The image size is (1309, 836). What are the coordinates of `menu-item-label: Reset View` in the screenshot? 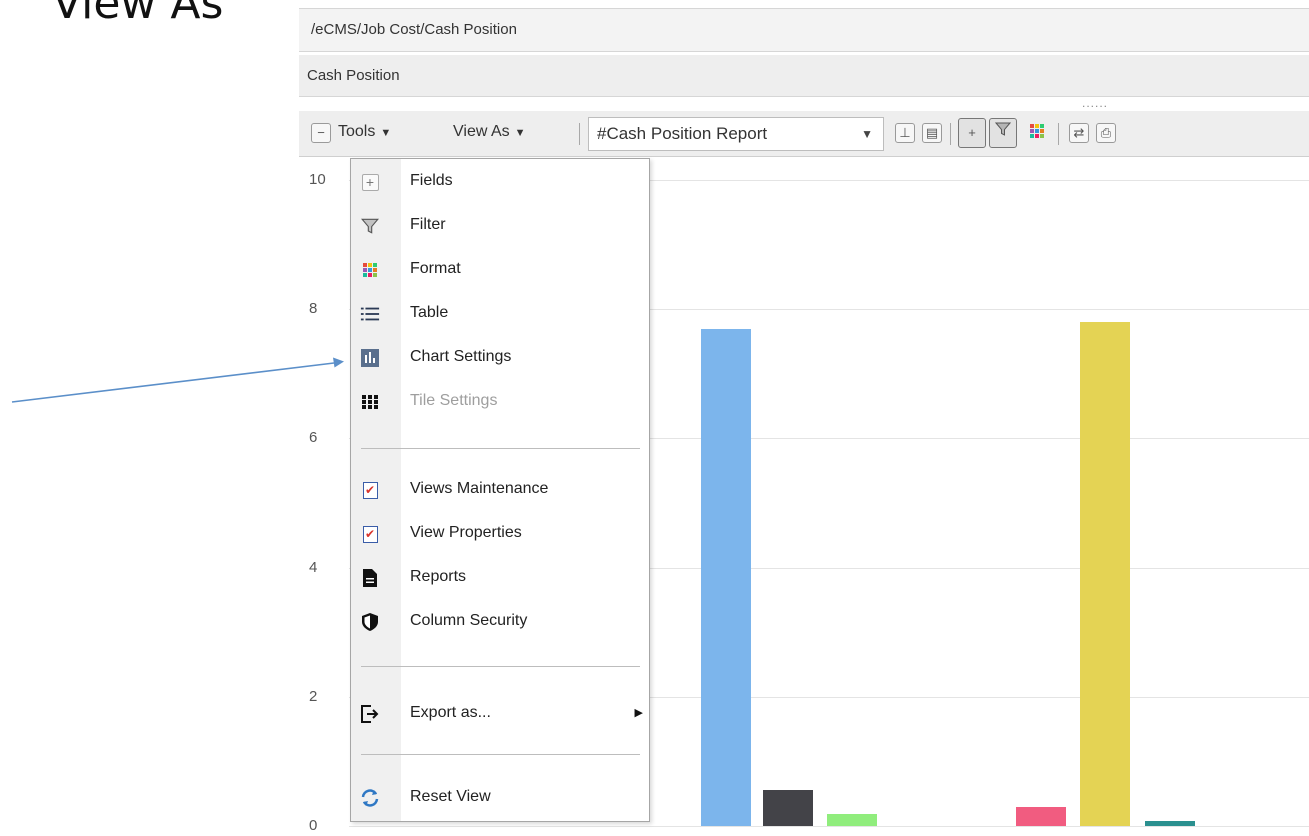 It's located at (450, 796).